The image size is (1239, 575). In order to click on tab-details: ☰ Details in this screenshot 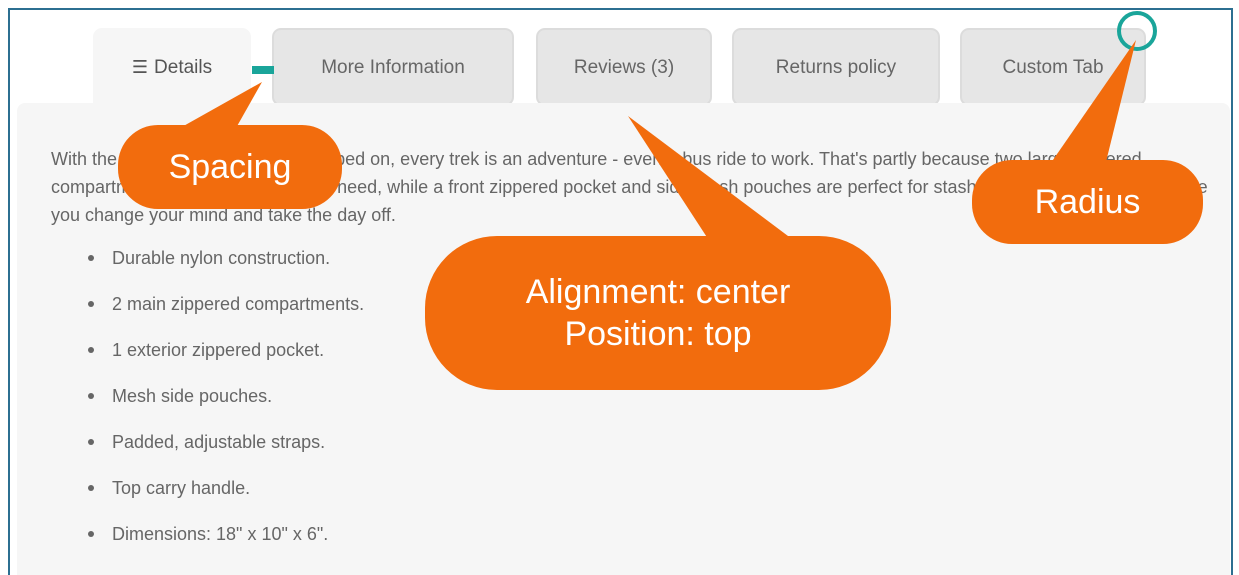, I will do `click(172, 67)`.